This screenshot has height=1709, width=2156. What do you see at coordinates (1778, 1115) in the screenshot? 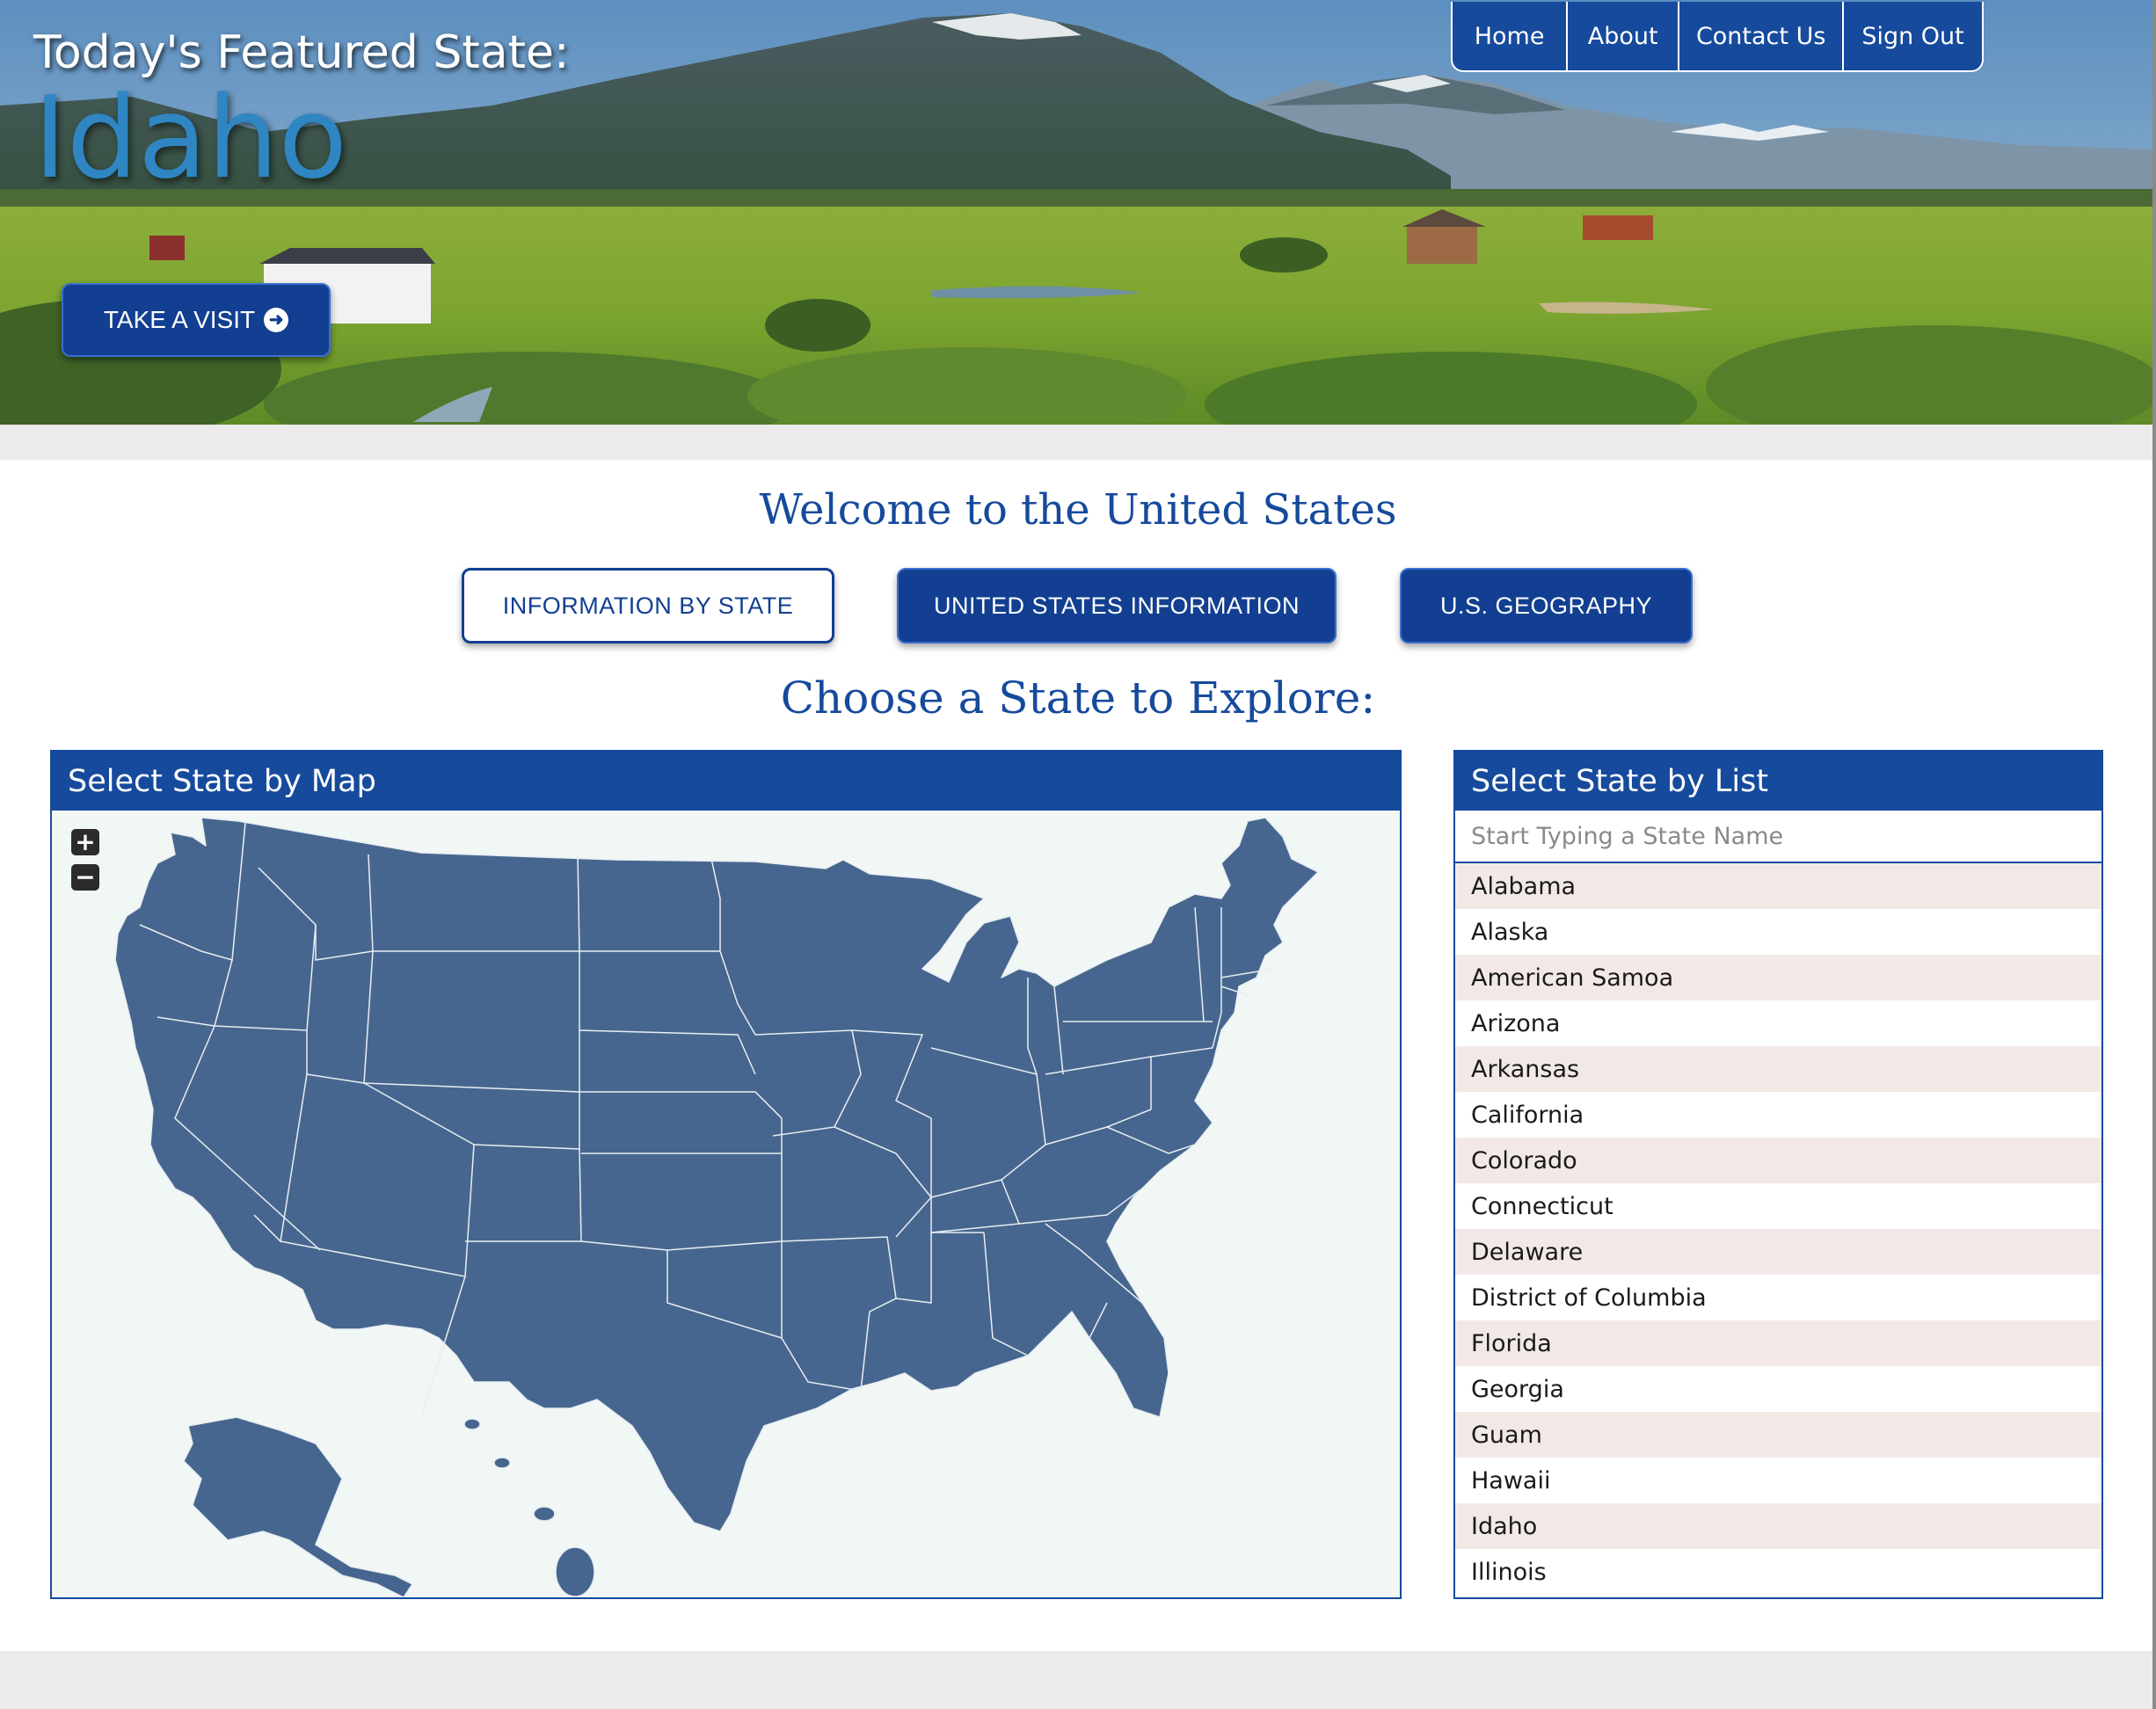
I see `state-list-item: California` at bounding box center [1778, 1115].